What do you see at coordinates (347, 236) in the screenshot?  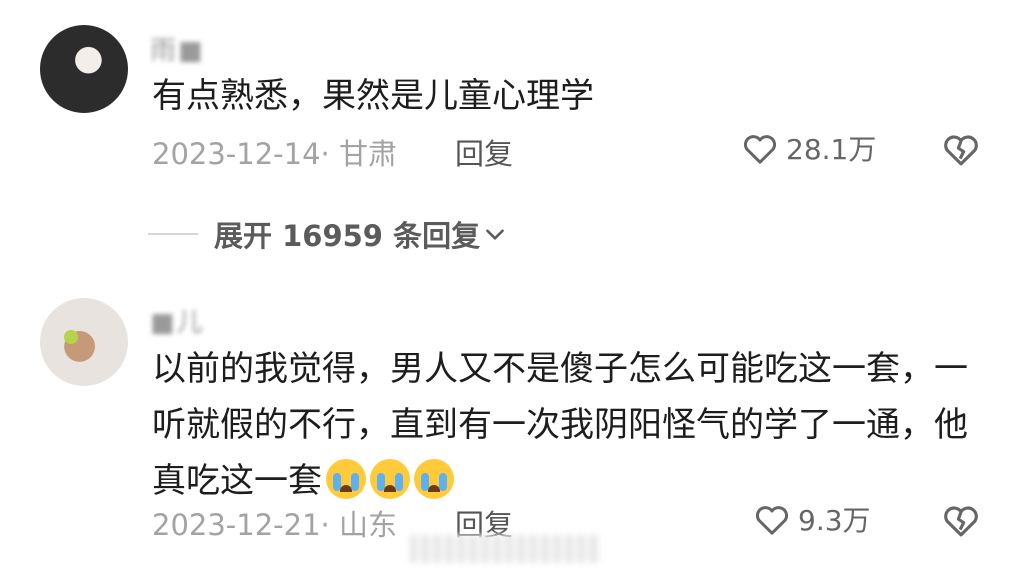 I see `expand-replies-label: 展开 16959 条回复` at bounding box center [347, 236].